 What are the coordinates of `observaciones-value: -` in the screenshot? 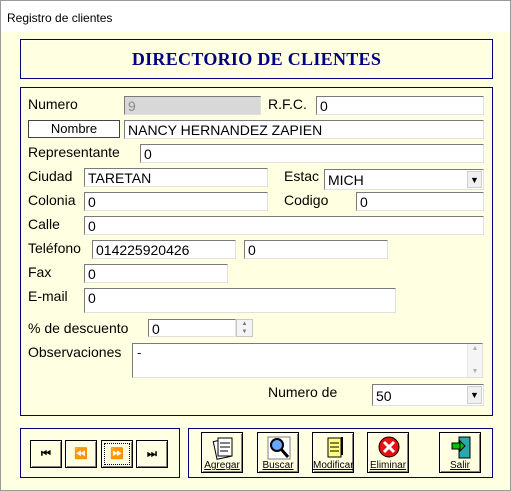 It's located at (139, 352).